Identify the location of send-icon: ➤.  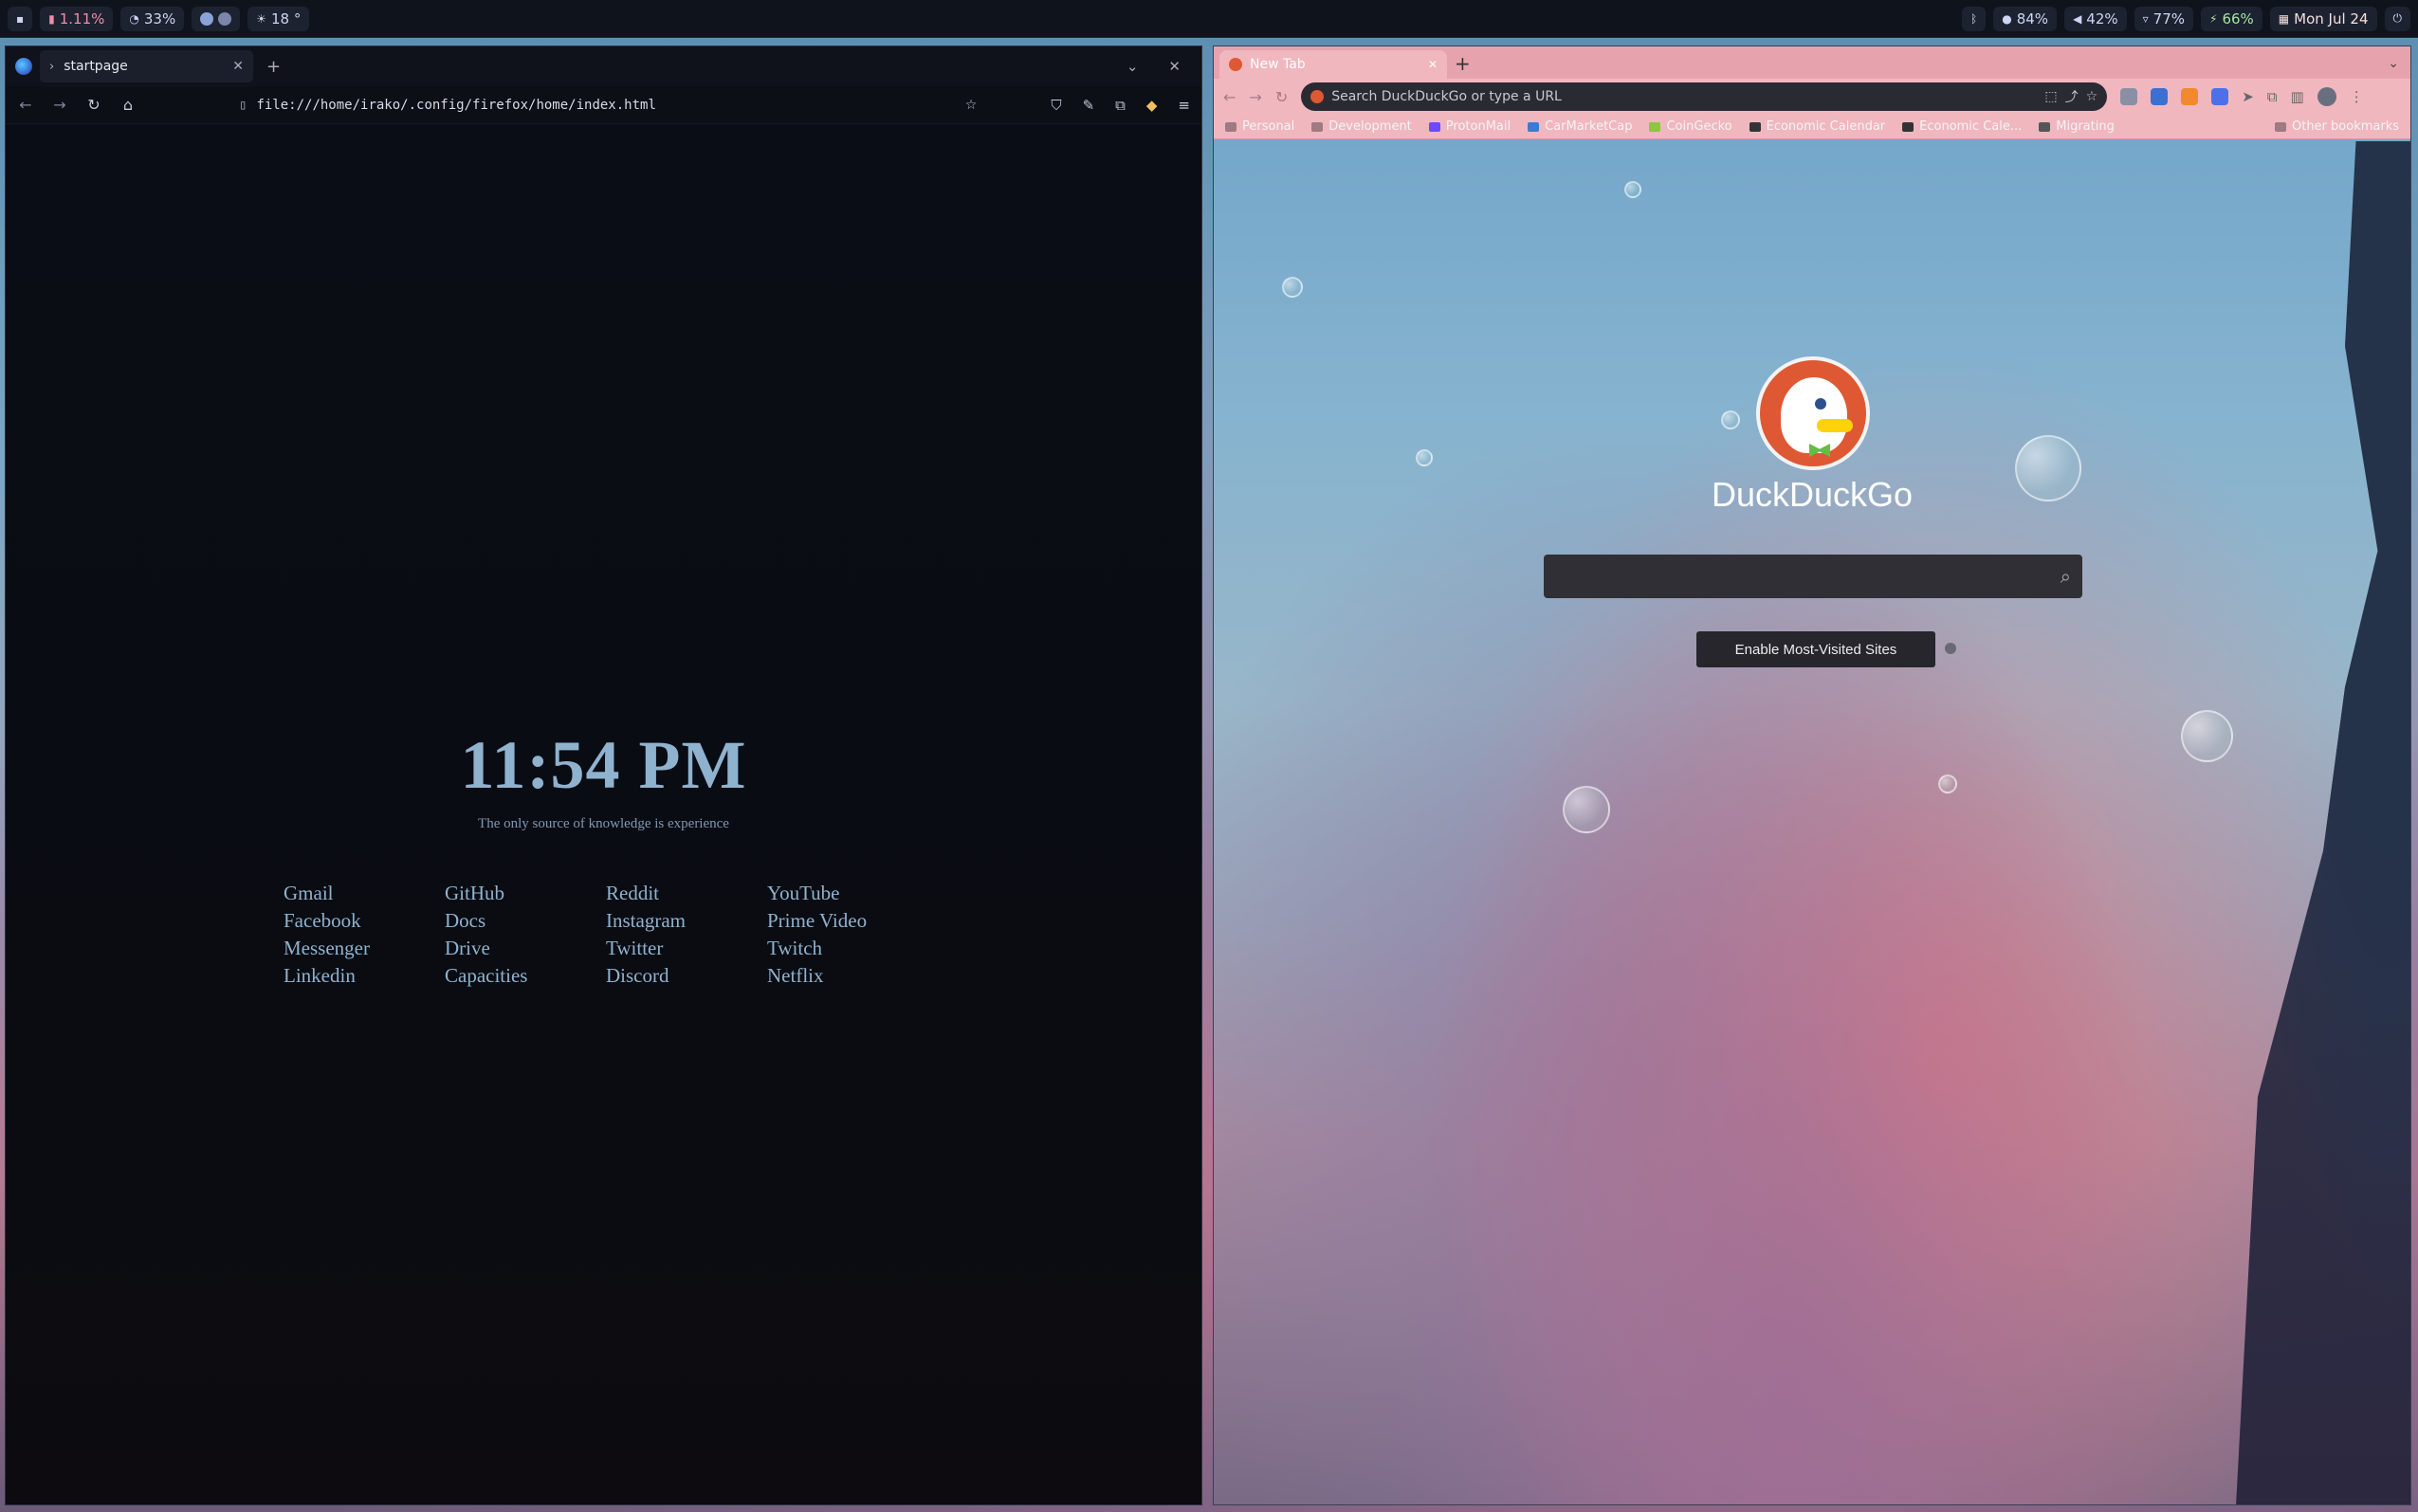
(2248, 97).